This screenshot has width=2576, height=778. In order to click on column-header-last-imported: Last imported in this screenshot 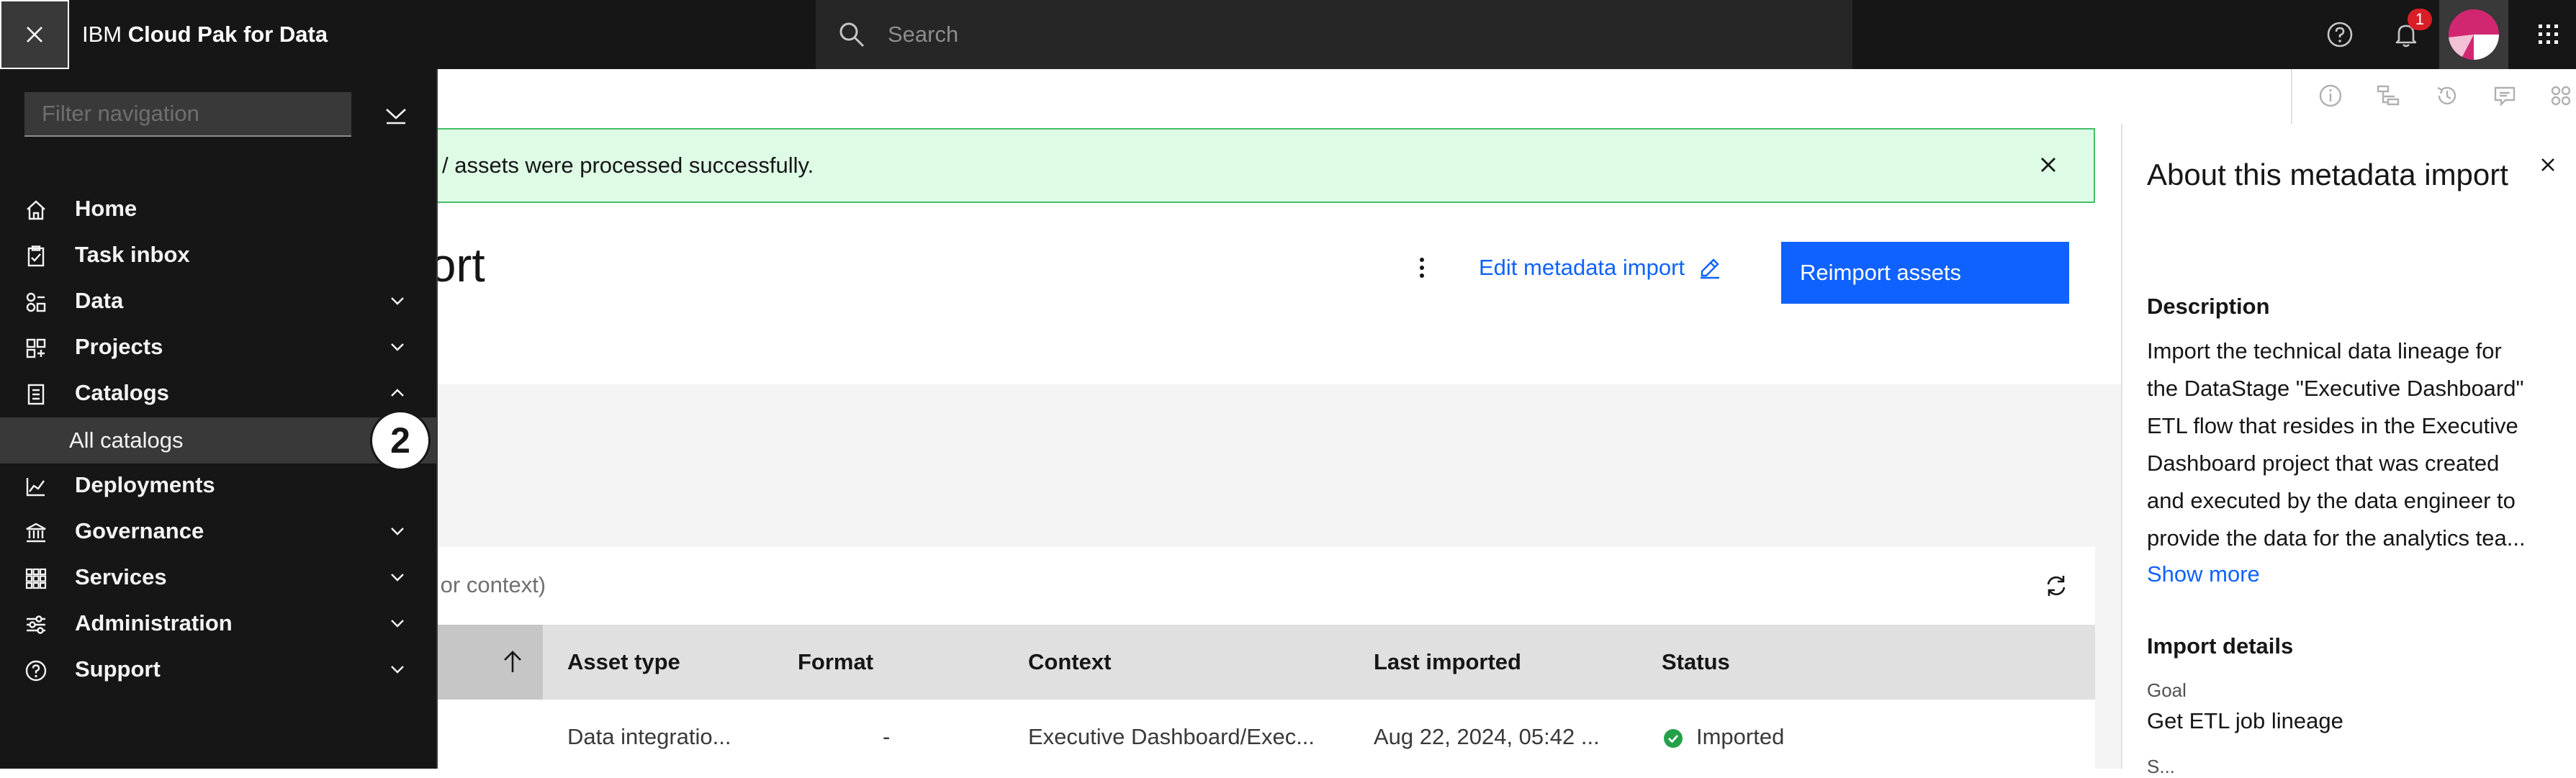, I will do `click(1447, 662)`.